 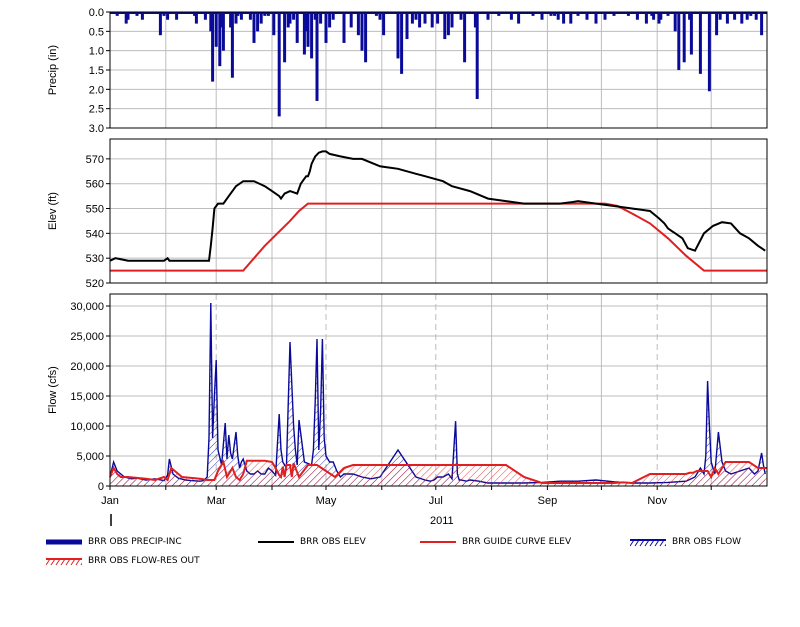 What do you see at coordinates (96, 71) in the screenshot?
I see `precip-ytick-label: 1.5` at bounding box center [96, 71].